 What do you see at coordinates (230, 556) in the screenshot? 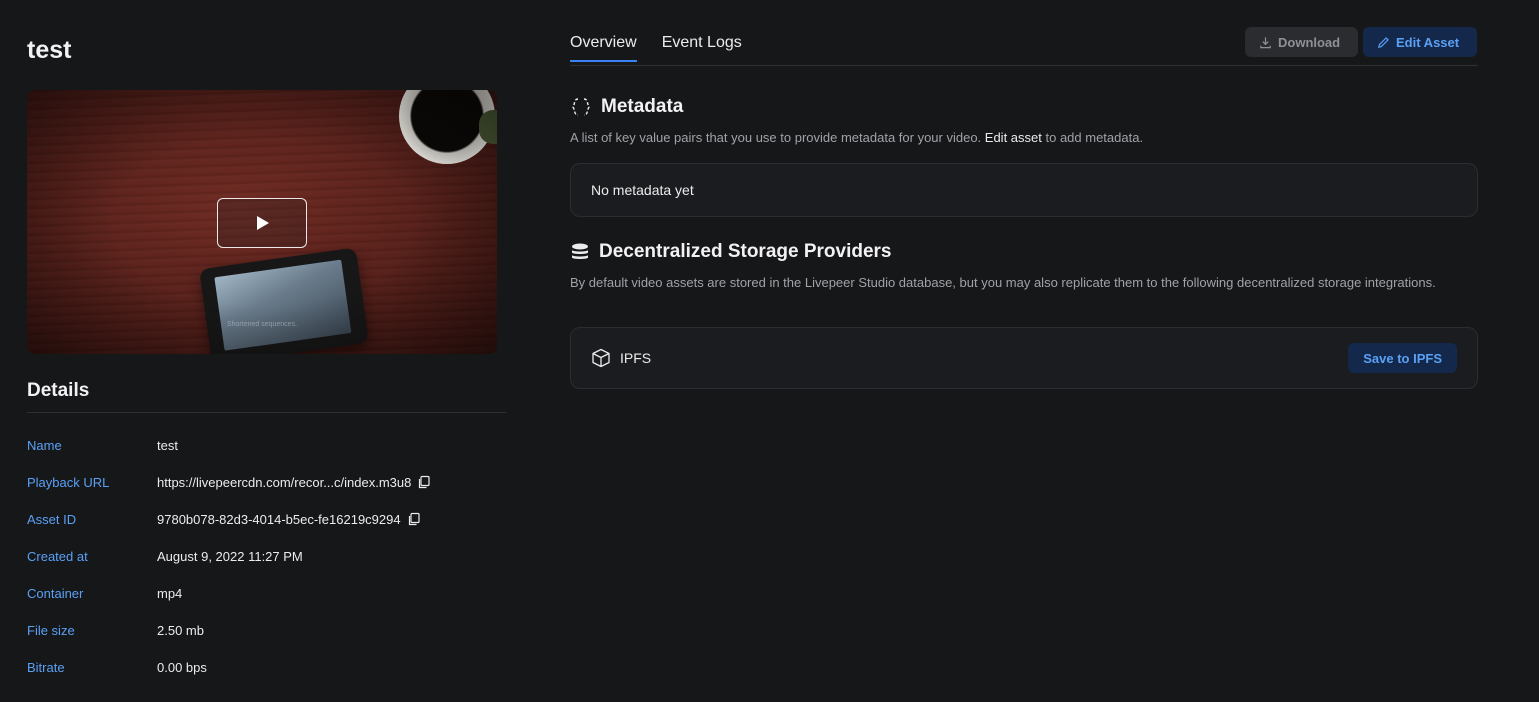
I see `detail-value: August 9, 2022 11:27 PM` at bounding box center [230, 556].